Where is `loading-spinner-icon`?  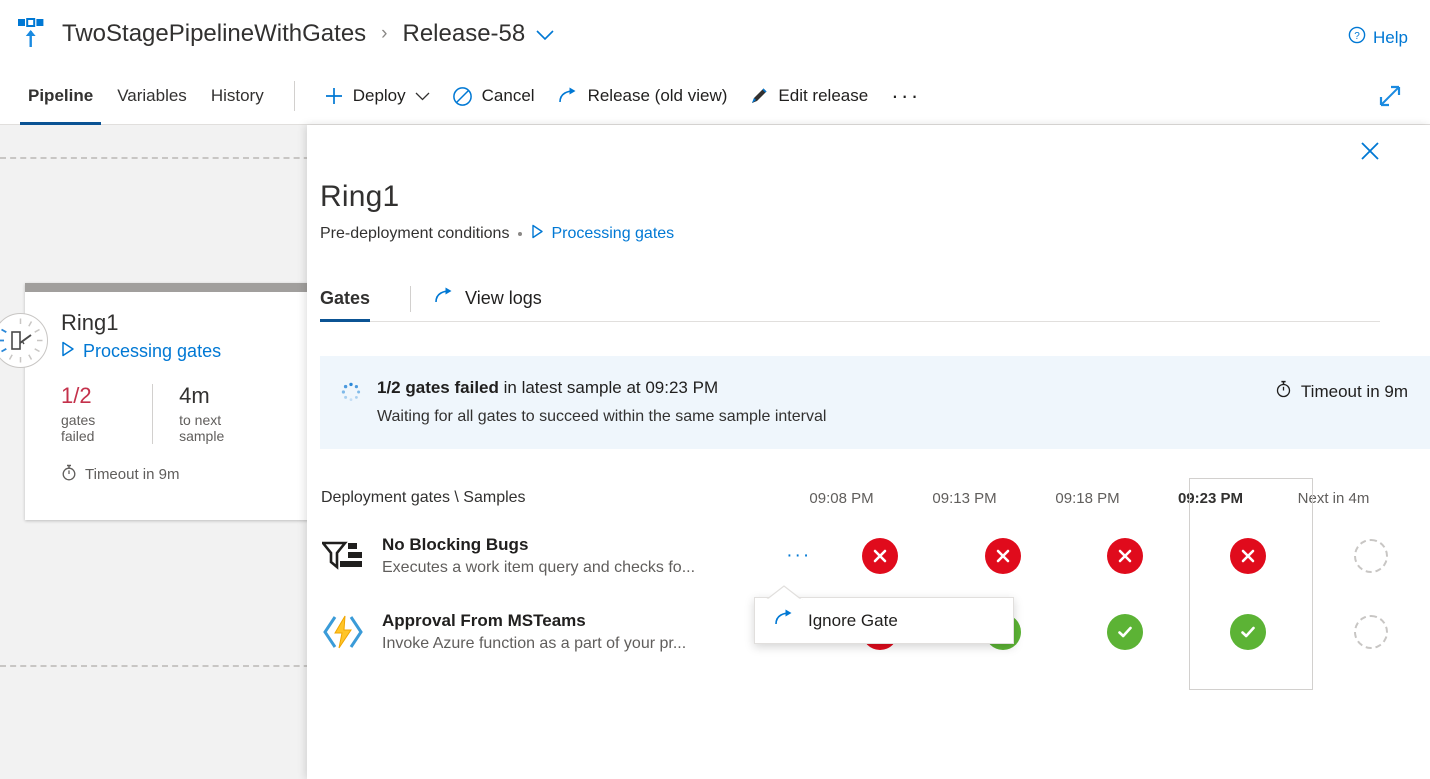 loading-spinner-icon is located at coordinates (351, 404).